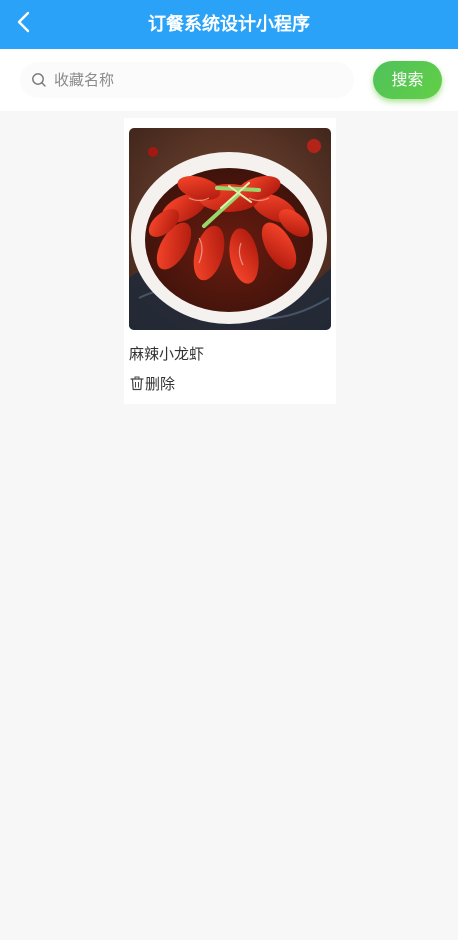 The height and width of the screenshot is (940, 458). What do you see at coordinates (136, 383) in the screenshot?
I see `trash-icon` at bounding box center [136, 383].